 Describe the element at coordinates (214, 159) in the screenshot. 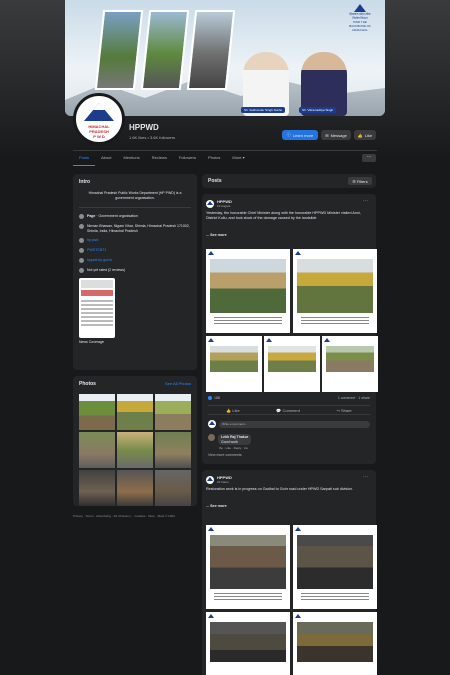

I see `tab-photos: Photos` at that location.